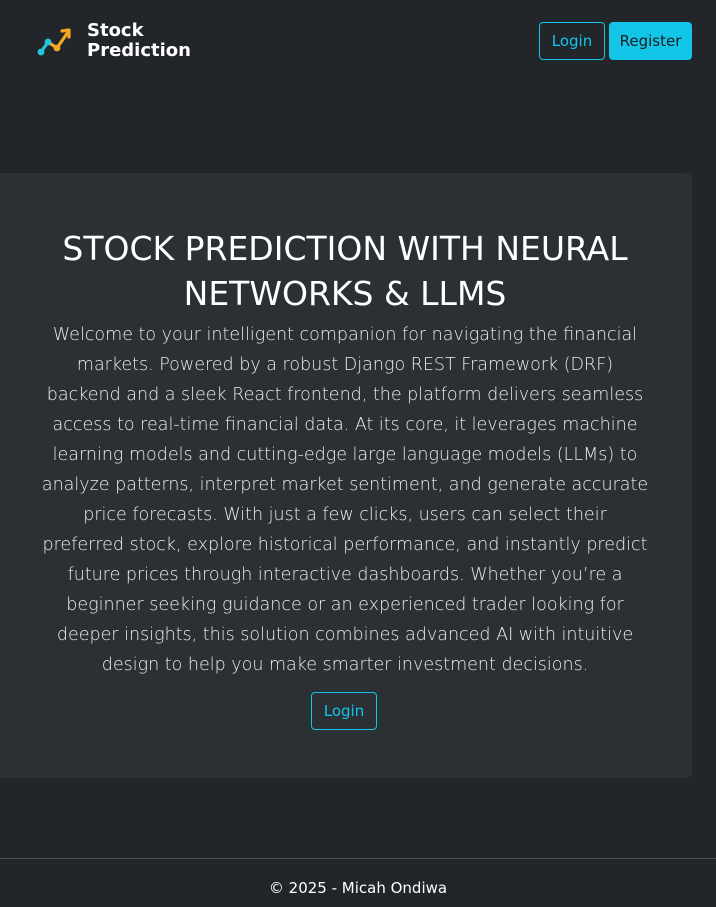 Image resolution: width=716 pixels, height=907 pixels. Describe the element at coordinates (358, 888) in the screenshot. I see `footer-copyright: © 2025 - Micah Ondiwa` at that location.